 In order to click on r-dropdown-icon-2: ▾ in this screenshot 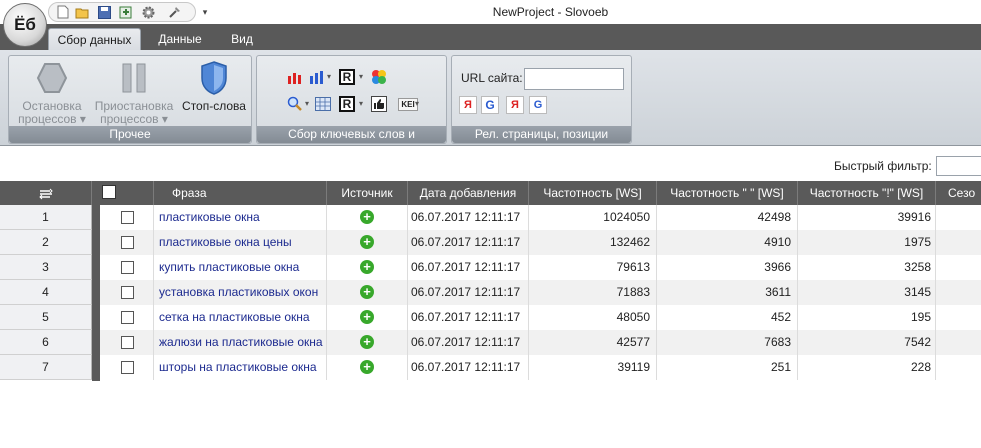, I will do `click(362, 104)`.